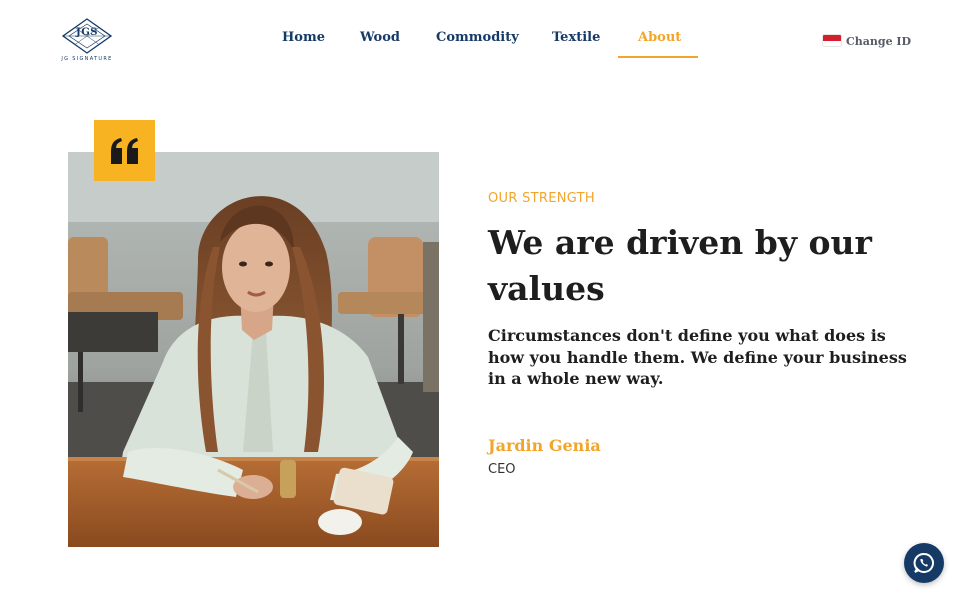  Describe the element at coordinates (658, 57) in the screenshot. I see `active-nav-indicator` at that location.